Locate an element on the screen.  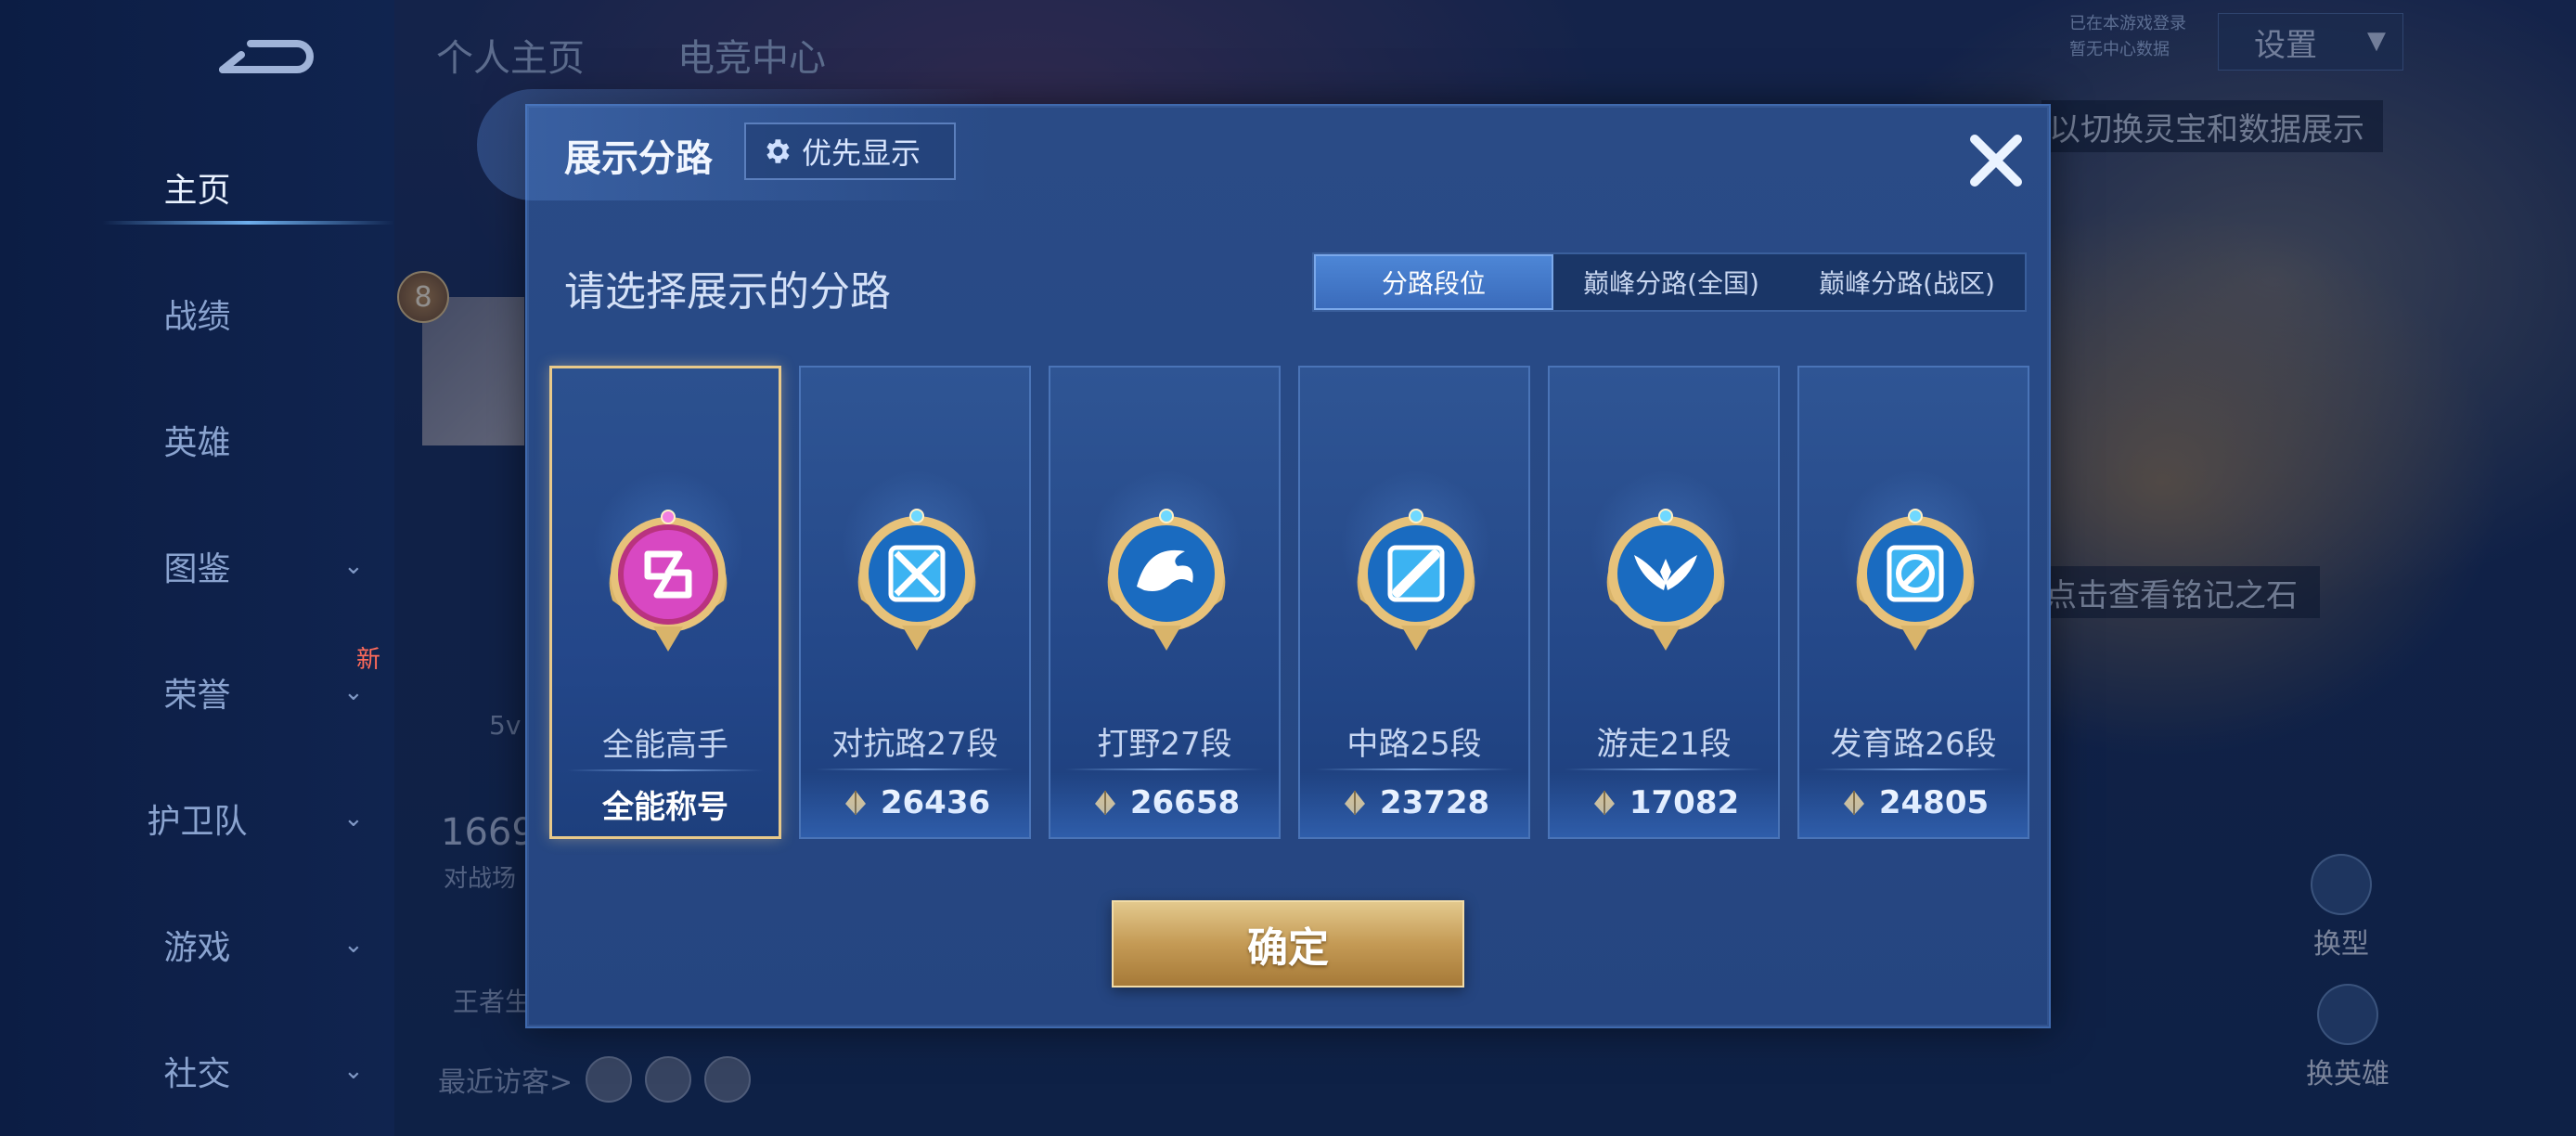
sidebar-item-codex: 图鉴 ⌄ is located at coordinates (197, 566).